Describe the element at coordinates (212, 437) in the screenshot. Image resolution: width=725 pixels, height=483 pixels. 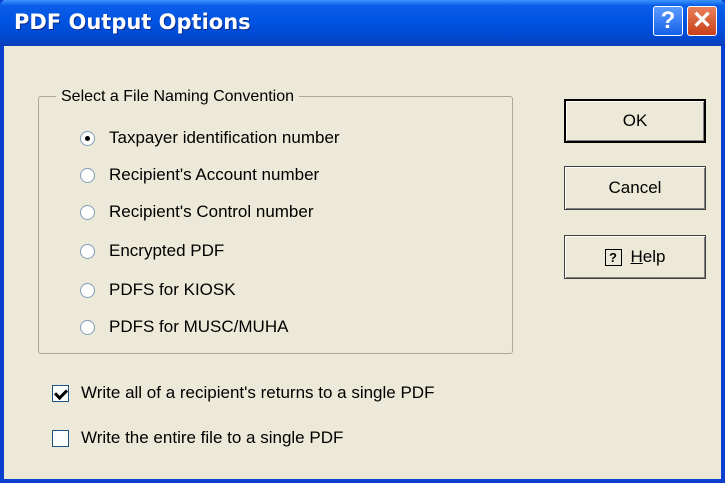
I see `checkbox-label: Write the entire file to a single PDF` at that location.